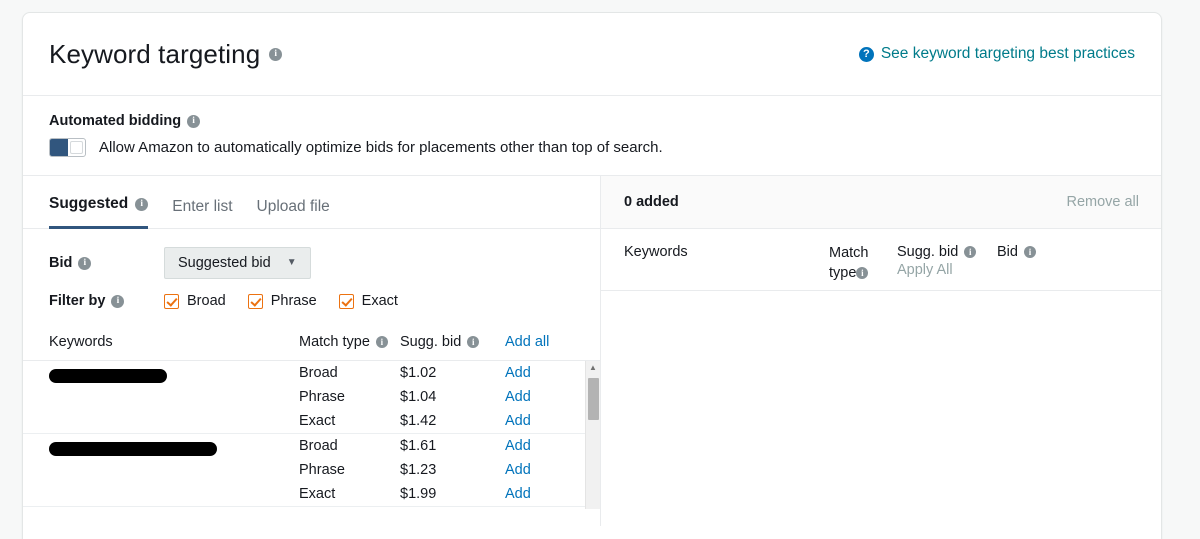  I want to click on automated-bidding-info-icon: i, so click(194, 121).